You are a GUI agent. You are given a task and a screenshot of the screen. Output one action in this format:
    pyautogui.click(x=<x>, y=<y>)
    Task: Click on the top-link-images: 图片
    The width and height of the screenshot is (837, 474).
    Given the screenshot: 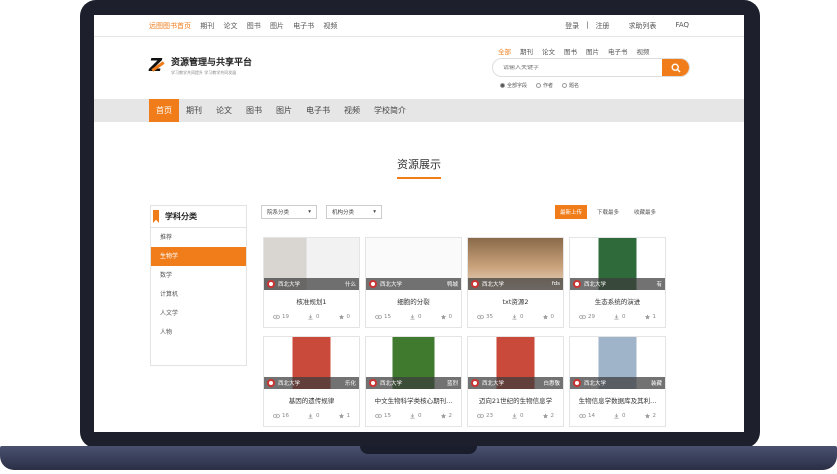 What is the action you would take?
    pyautogui.click(x=277, y=26)
    